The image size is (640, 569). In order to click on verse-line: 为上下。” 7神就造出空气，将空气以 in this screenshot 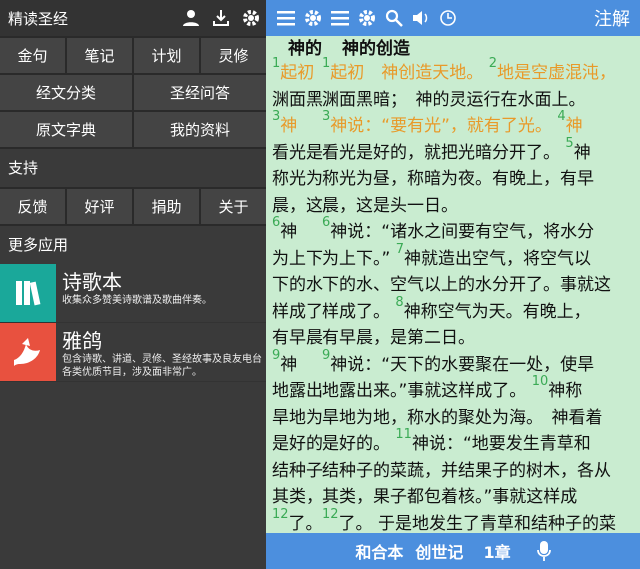, I will do `click(456, 257)`.